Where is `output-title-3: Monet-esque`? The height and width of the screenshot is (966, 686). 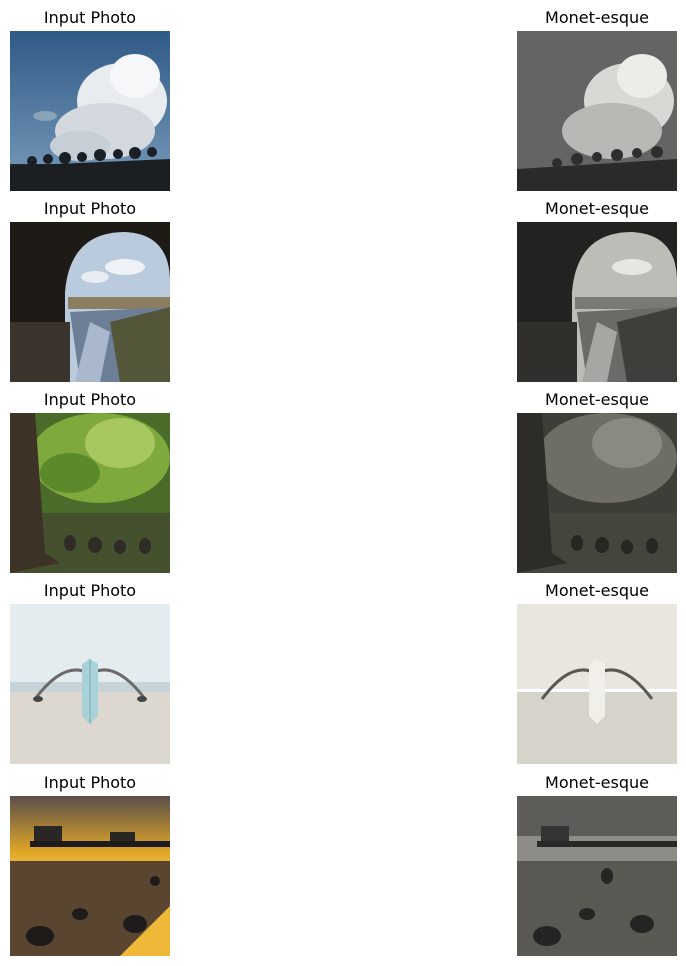 output-title-3: Monet-esque is located at coordinates (597, 399).